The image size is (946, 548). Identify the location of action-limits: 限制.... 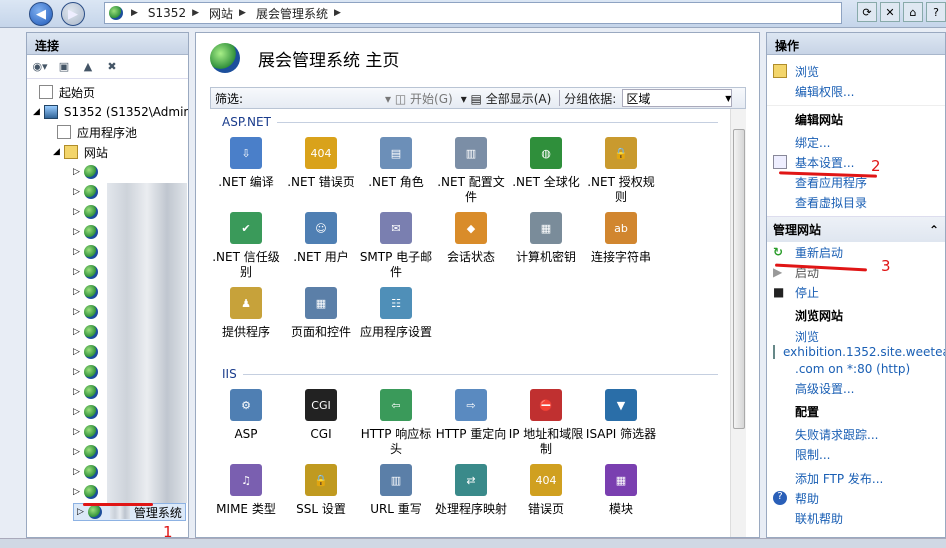
(856, 454).